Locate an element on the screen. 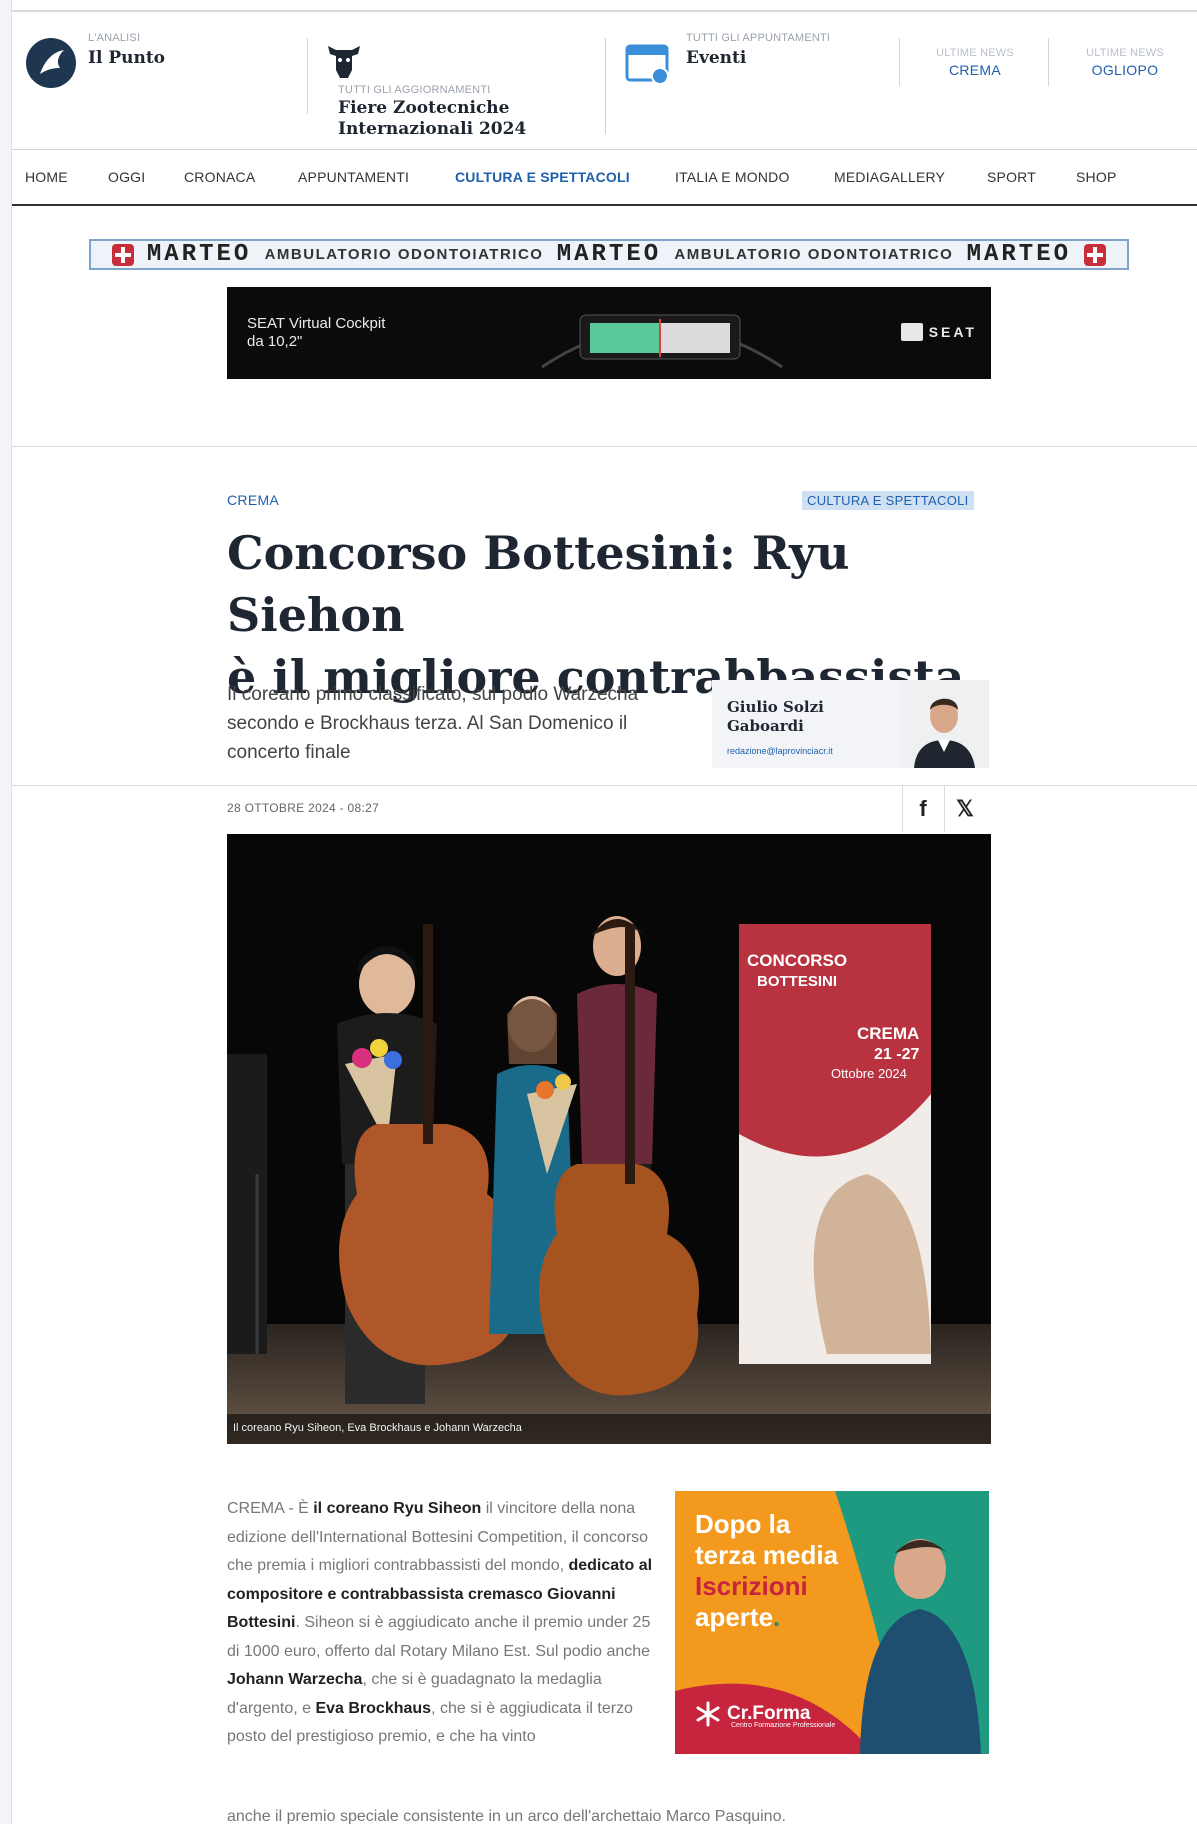 This screenshot has width=1197, height=1824. aggiornamenti-title-line2: Internazionali 2024 is located at coordinates (432, 129).